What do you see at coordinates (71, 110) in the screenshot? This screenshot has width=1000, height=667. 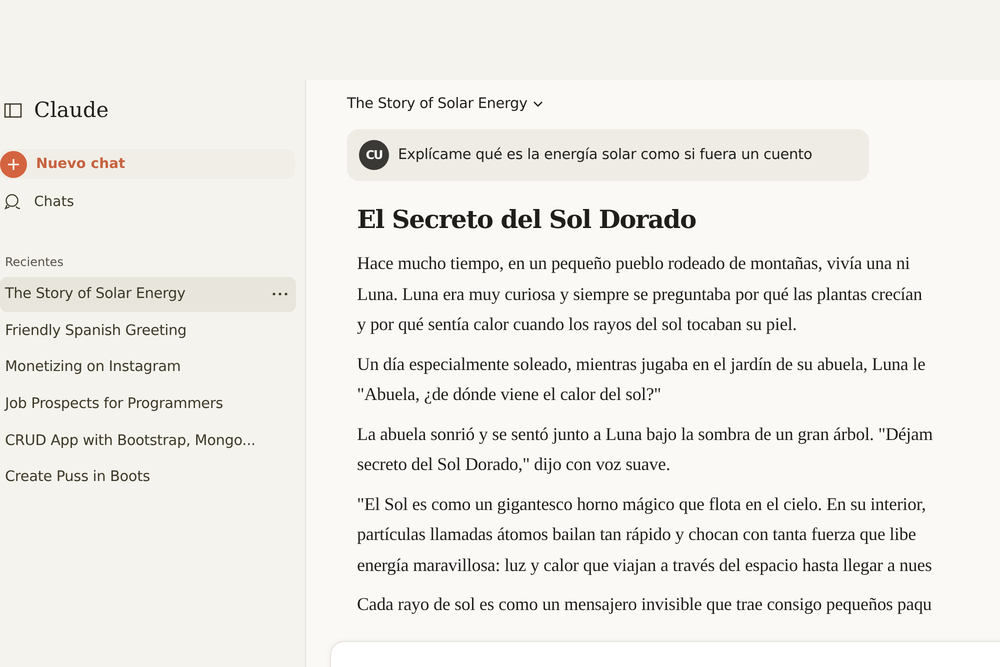 I see `app-logo-text: Claude` at bounding box center [71, 110].